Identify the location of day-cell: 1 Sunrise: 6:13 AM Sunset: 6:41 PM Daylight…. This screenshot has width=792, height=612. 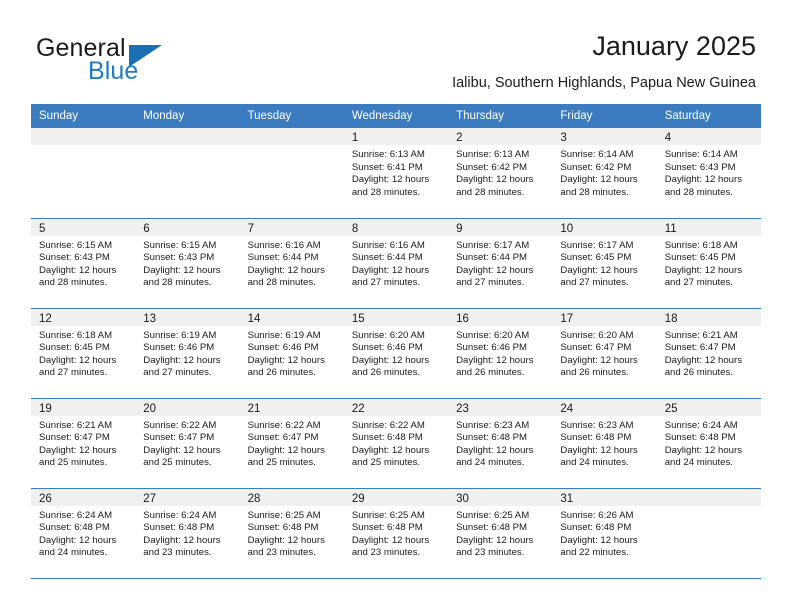
(396, 172).